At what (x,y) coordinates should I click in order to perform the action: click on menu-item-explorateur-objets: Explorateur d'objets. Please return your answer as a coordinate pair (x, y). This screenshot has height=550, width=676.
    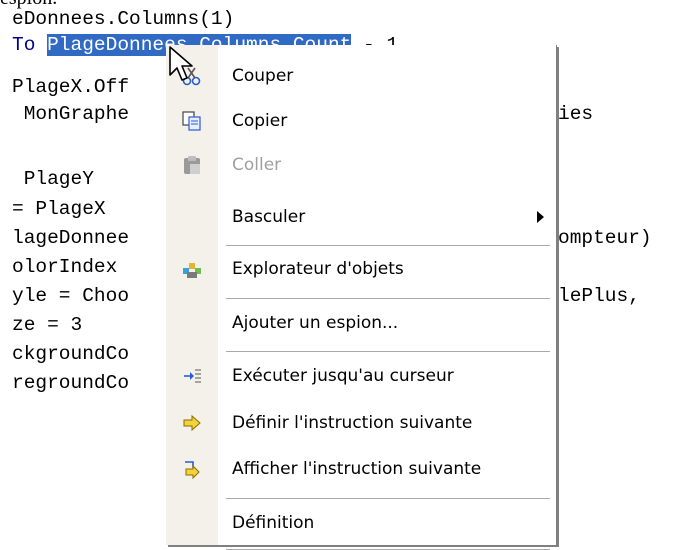
    Looking at the image, I should click on (361, 269).